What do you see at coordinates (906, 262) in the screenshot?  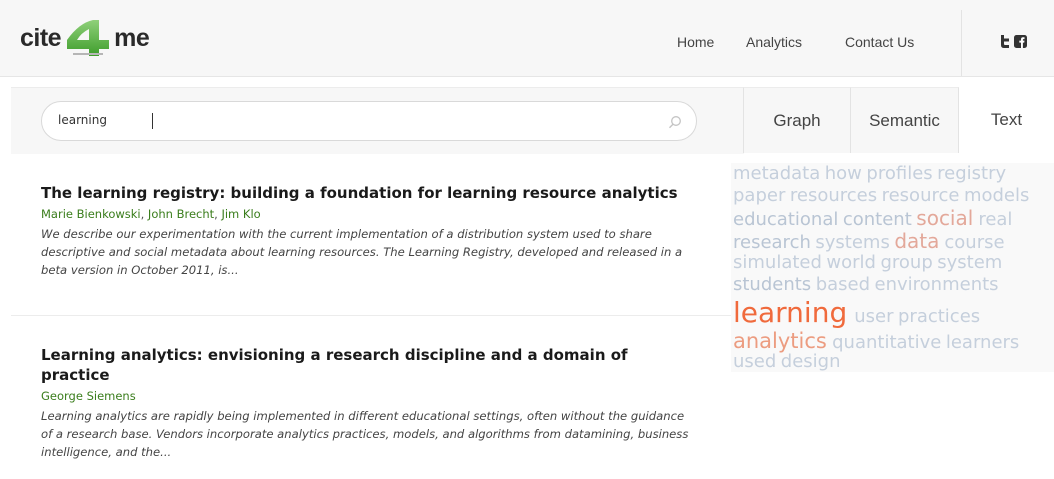 I see `cloud-word: group` at bounding box center [906, 262].